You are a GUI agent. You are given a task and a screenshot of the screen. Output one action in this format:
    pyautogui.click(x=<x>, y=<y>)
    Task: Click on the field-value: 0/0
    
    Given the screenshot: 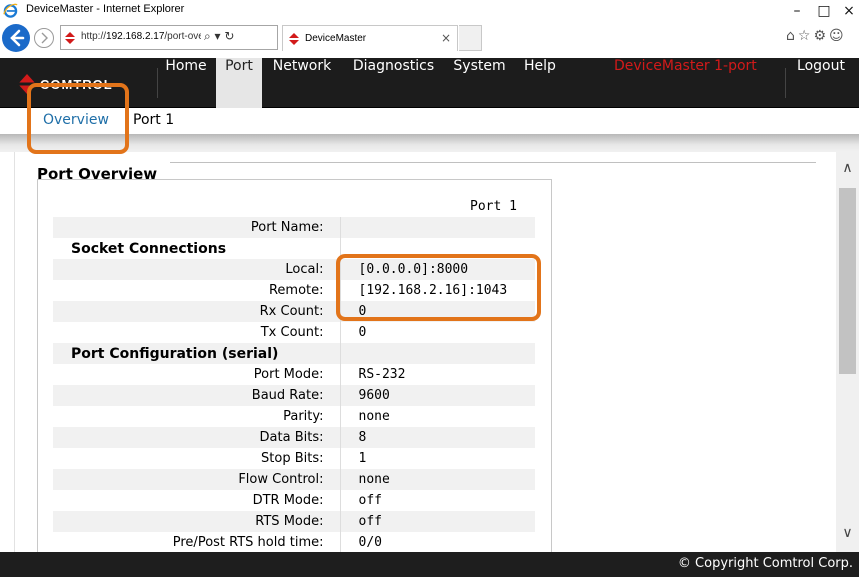 What is the action you would take?
    pyautogui.click(x=370, y=542)
    